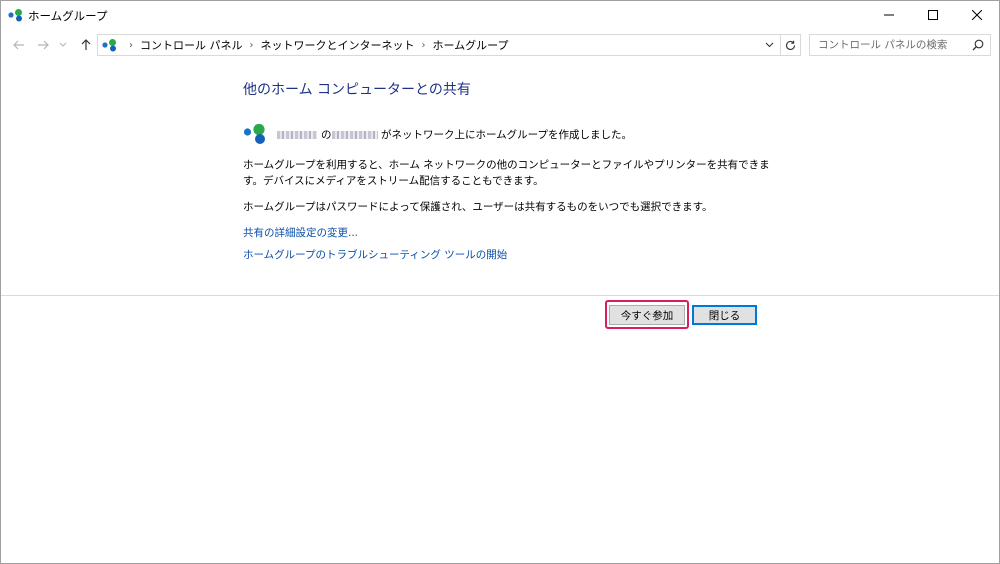  Describe the element at coordinates (507, 135) in the screenshot. I see `homegroup-created-message: がネットワーク上にホームグループを作成しました。` at that location.